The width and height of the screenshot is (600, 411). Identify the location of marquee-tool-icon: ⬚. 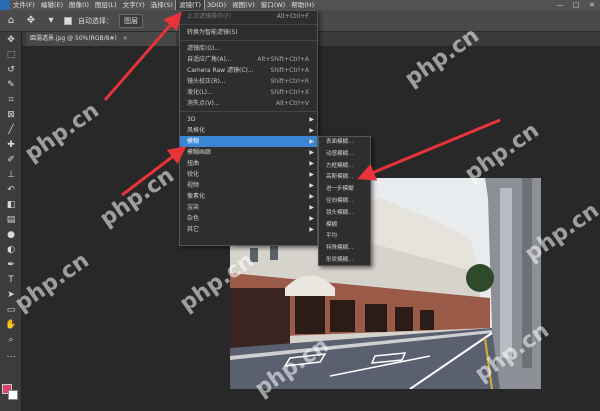
(11, 54).